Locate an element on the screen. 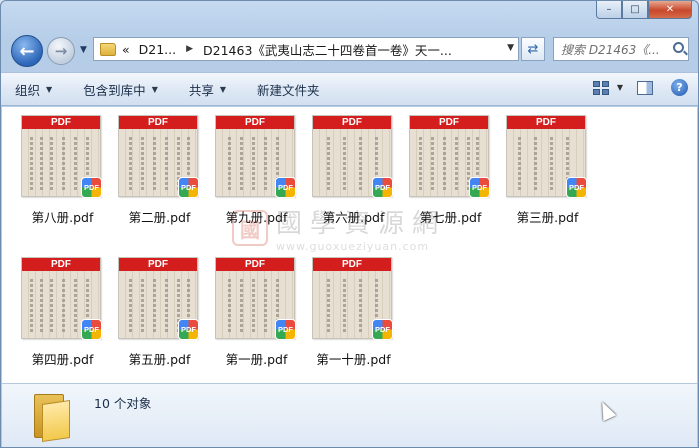 This screenshot has height=448, width=699. refresh-icon: ⇄ is located at coordinates (533, 49).